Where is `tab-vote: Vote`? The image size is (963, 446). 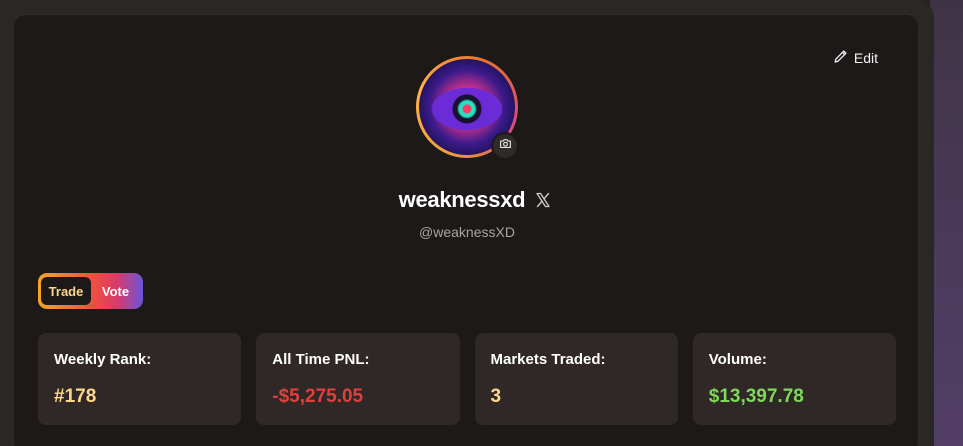 tab-vote: Vote is located at coordinates (115, 291).